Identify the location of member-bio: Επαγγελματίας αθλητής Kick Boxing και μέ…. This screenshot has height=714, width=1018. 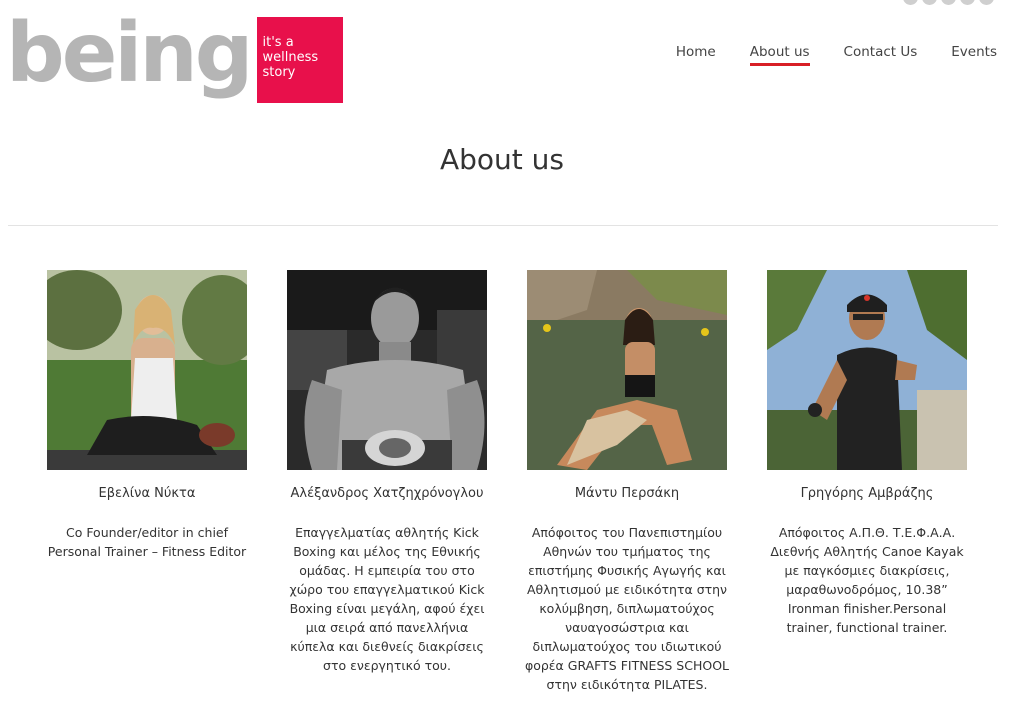
(387, 599).